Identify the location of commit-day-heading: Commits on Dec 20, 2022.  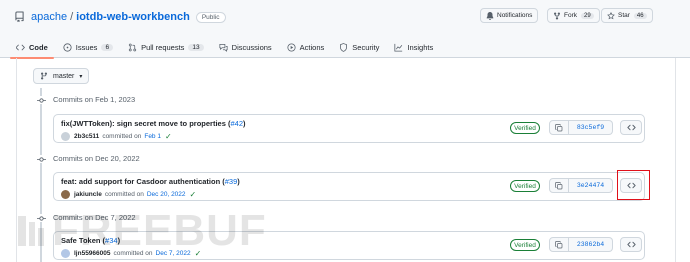
(96, 158).